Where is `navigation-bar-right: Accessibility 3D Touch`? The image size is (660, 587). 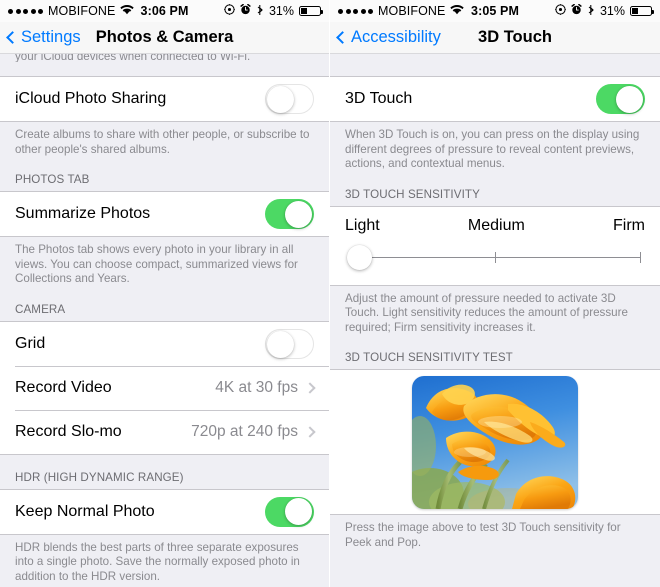 navigation-bar-right: Accessibility 3D Touch is located at coordinates (495, 38).